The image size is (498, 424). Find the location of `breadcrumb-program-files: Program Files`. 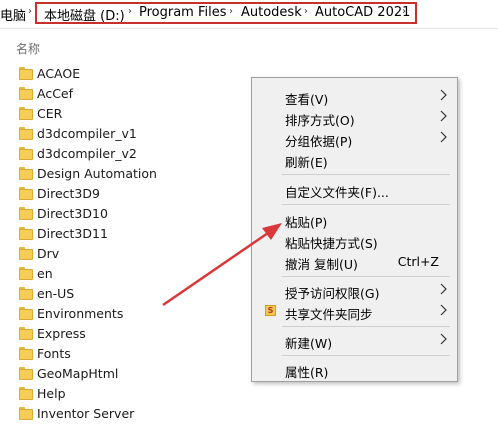

breadcrumb-program-files: Program Files is located at coordinates (183, 12).